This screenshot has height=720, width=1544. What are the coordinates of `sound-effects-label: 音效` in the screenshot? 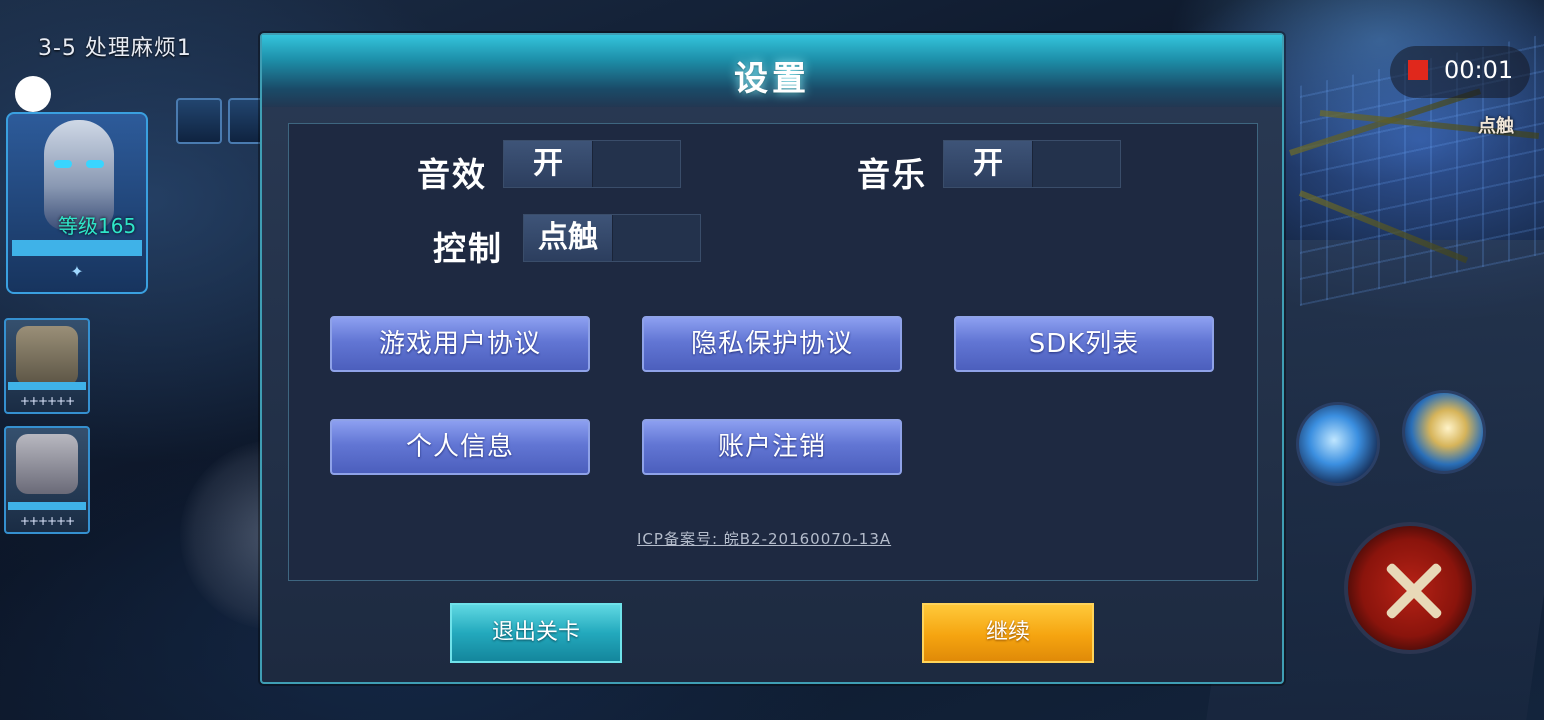 It's located at (452, 174).